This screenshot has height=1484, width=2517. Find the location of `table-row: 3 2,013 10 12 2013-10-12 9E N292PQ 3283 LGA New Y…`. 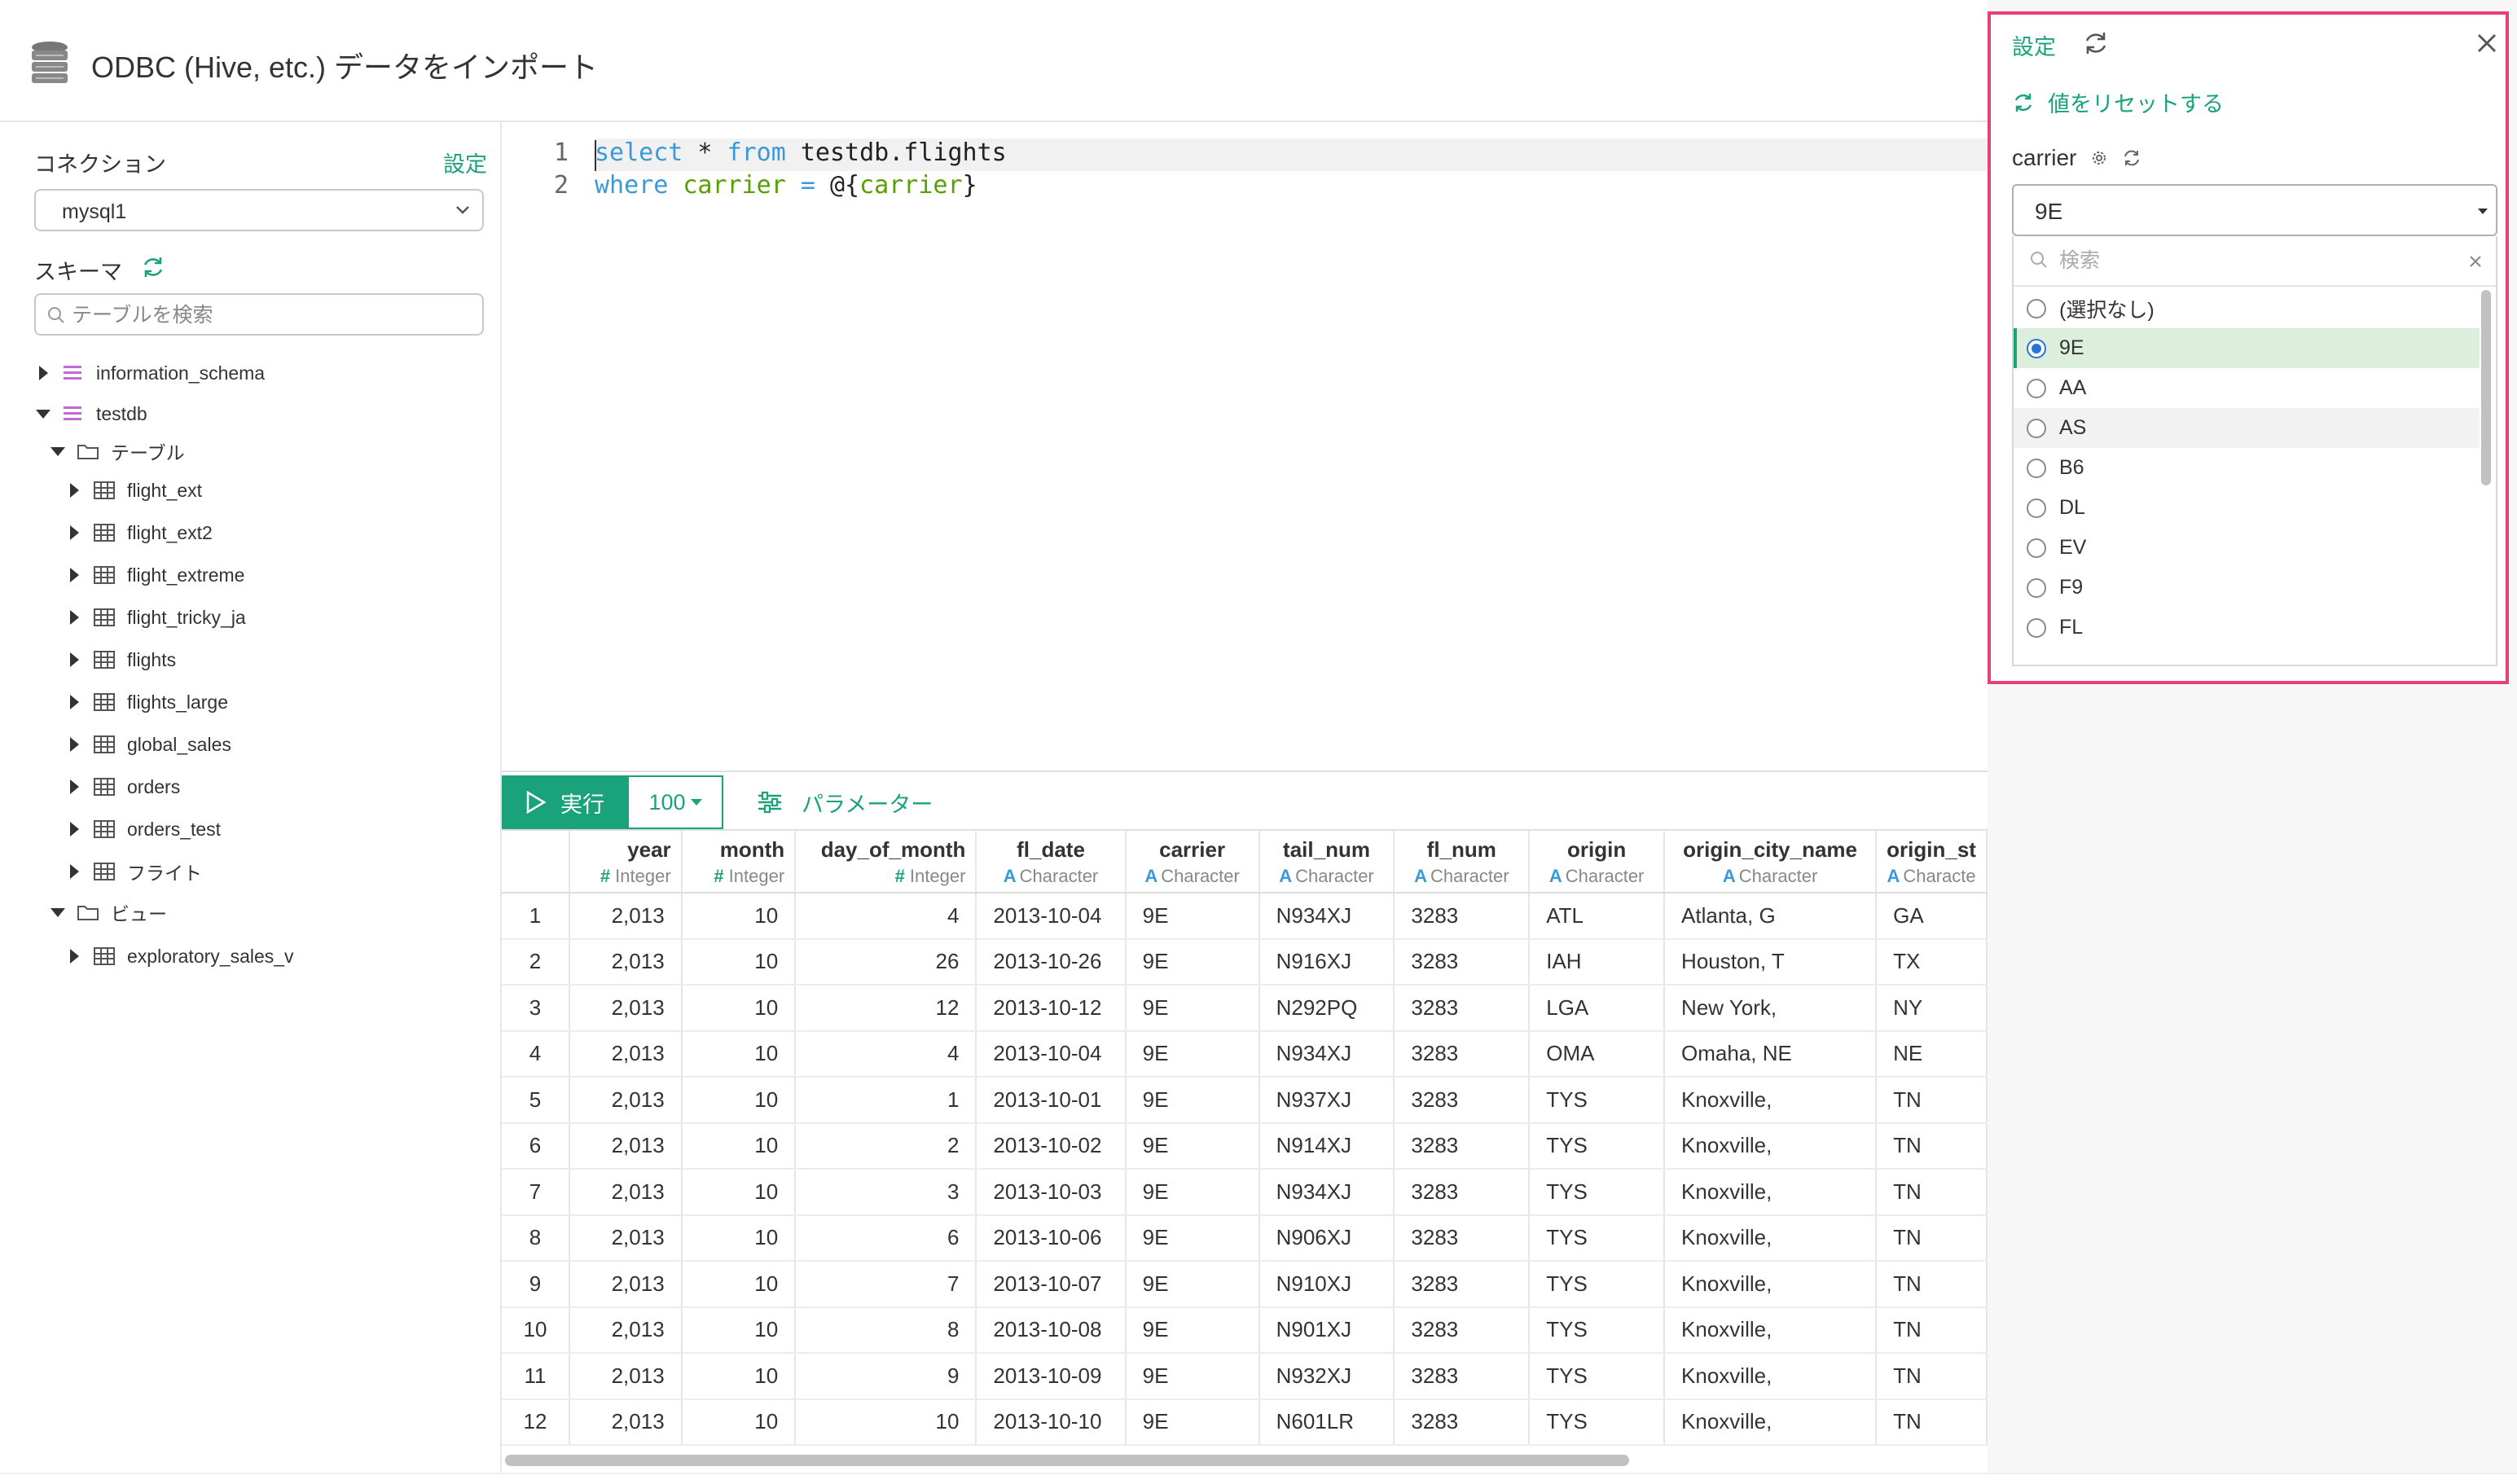

table-row: 3 2,013 10 12 2013-10-12 9E N292PQ 3283 LGA New Y… is located at coordinates (1245, 1008).